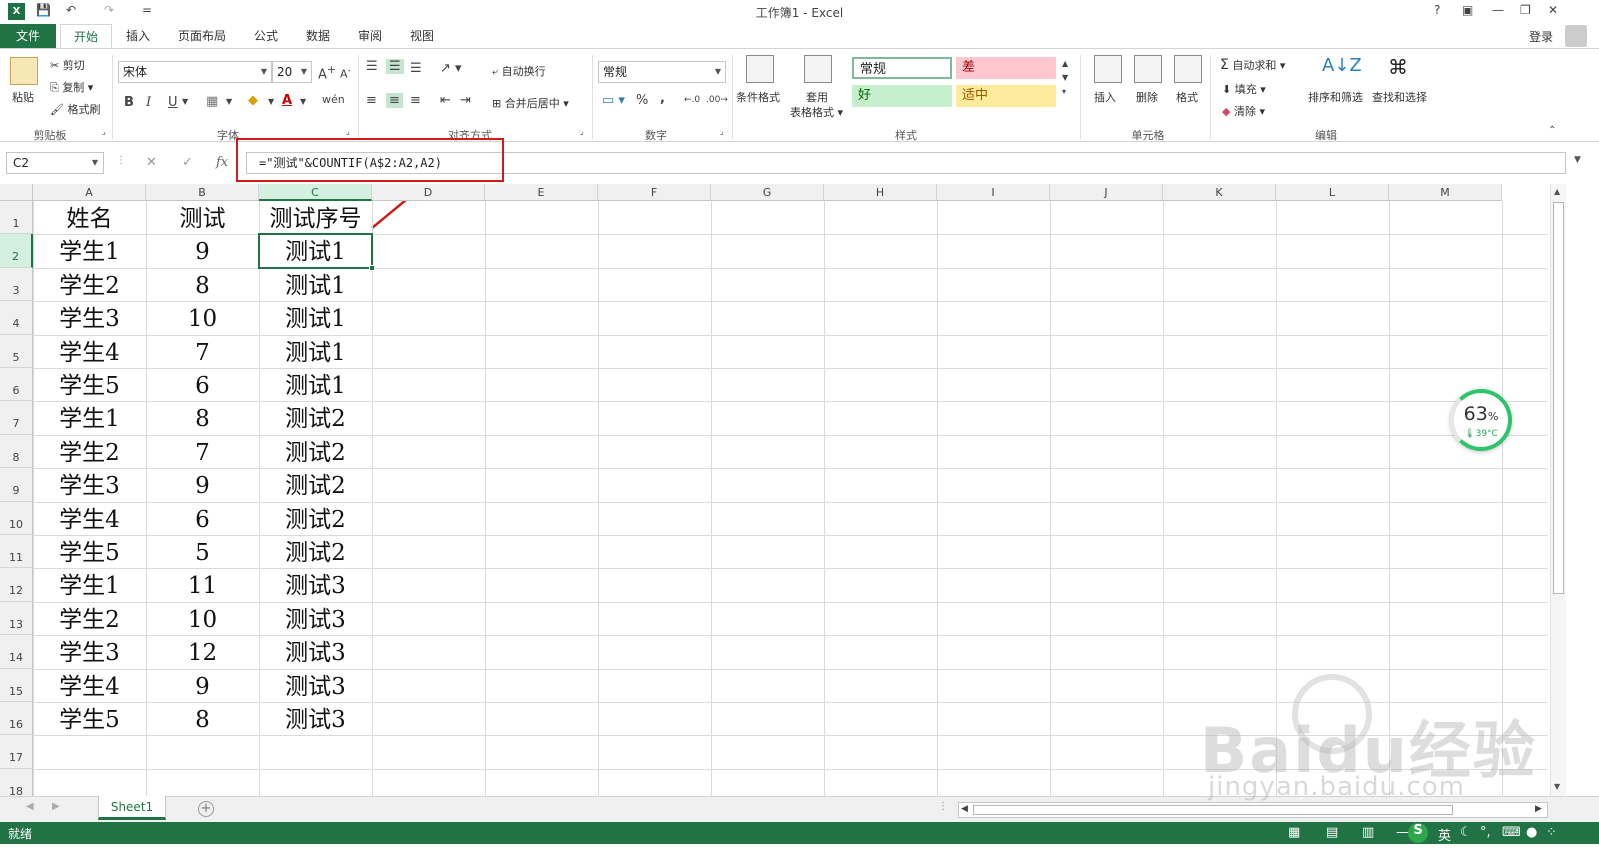 The height and width of the screenshot is (862, 1599). Describe the element at coordinates (530, 103) in the screenshot. I see `merge-center-button: ⊞ 合并后居中 ▾` at that location.